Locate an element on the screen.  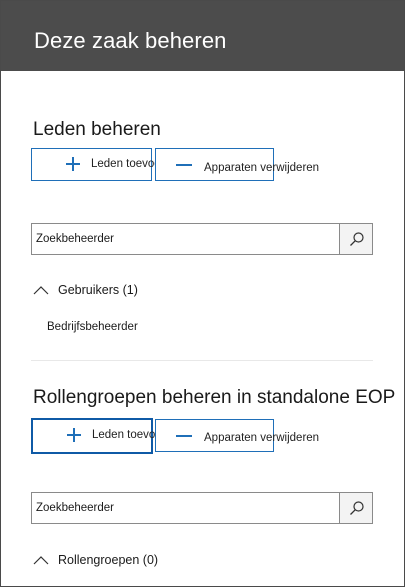
remove-devices-button: Apparaten verwijderen is located at coordinates (237, 164).